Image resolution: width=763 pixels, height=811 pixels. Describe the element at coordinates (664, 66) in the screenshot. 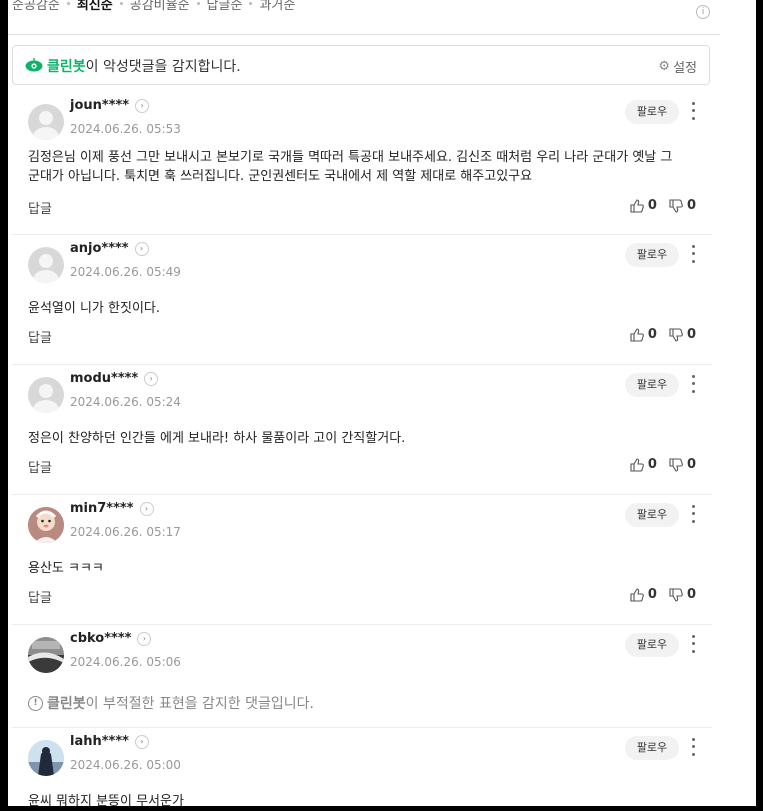

I see `gear-icon: ⚙` at that location.